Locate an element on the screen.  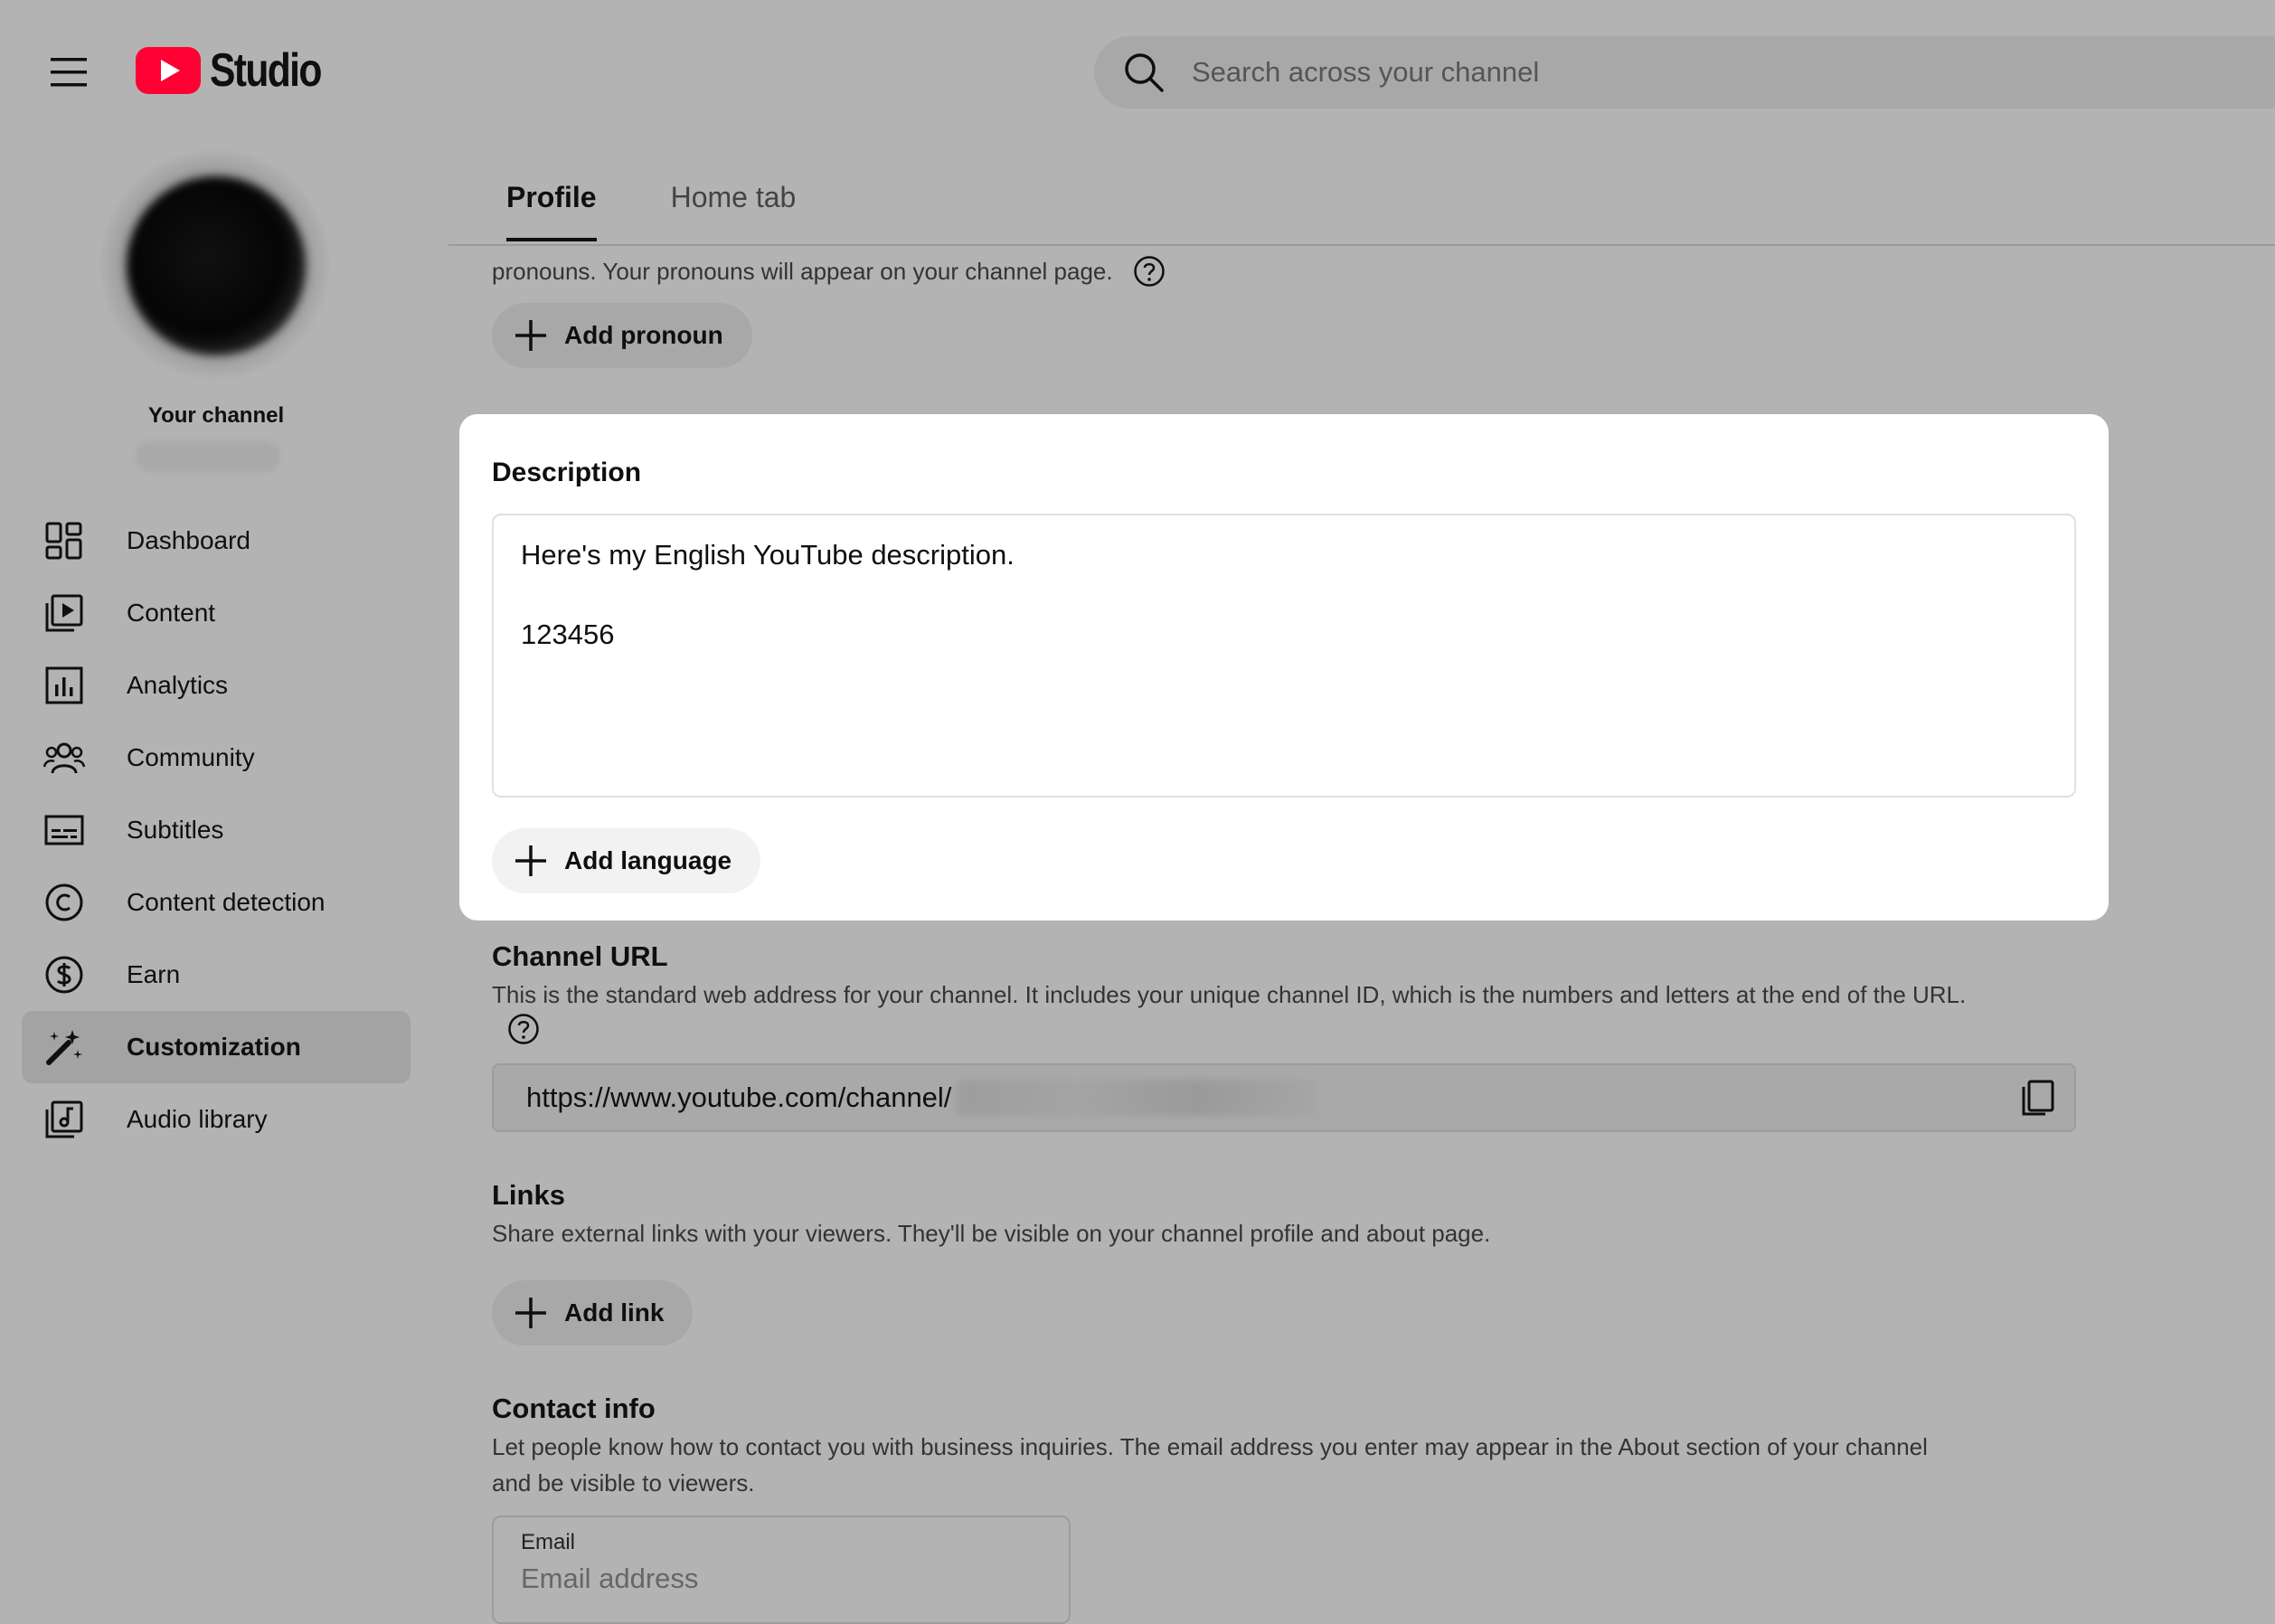
email-field: Email Email address is located at coordinates (781, 1569).